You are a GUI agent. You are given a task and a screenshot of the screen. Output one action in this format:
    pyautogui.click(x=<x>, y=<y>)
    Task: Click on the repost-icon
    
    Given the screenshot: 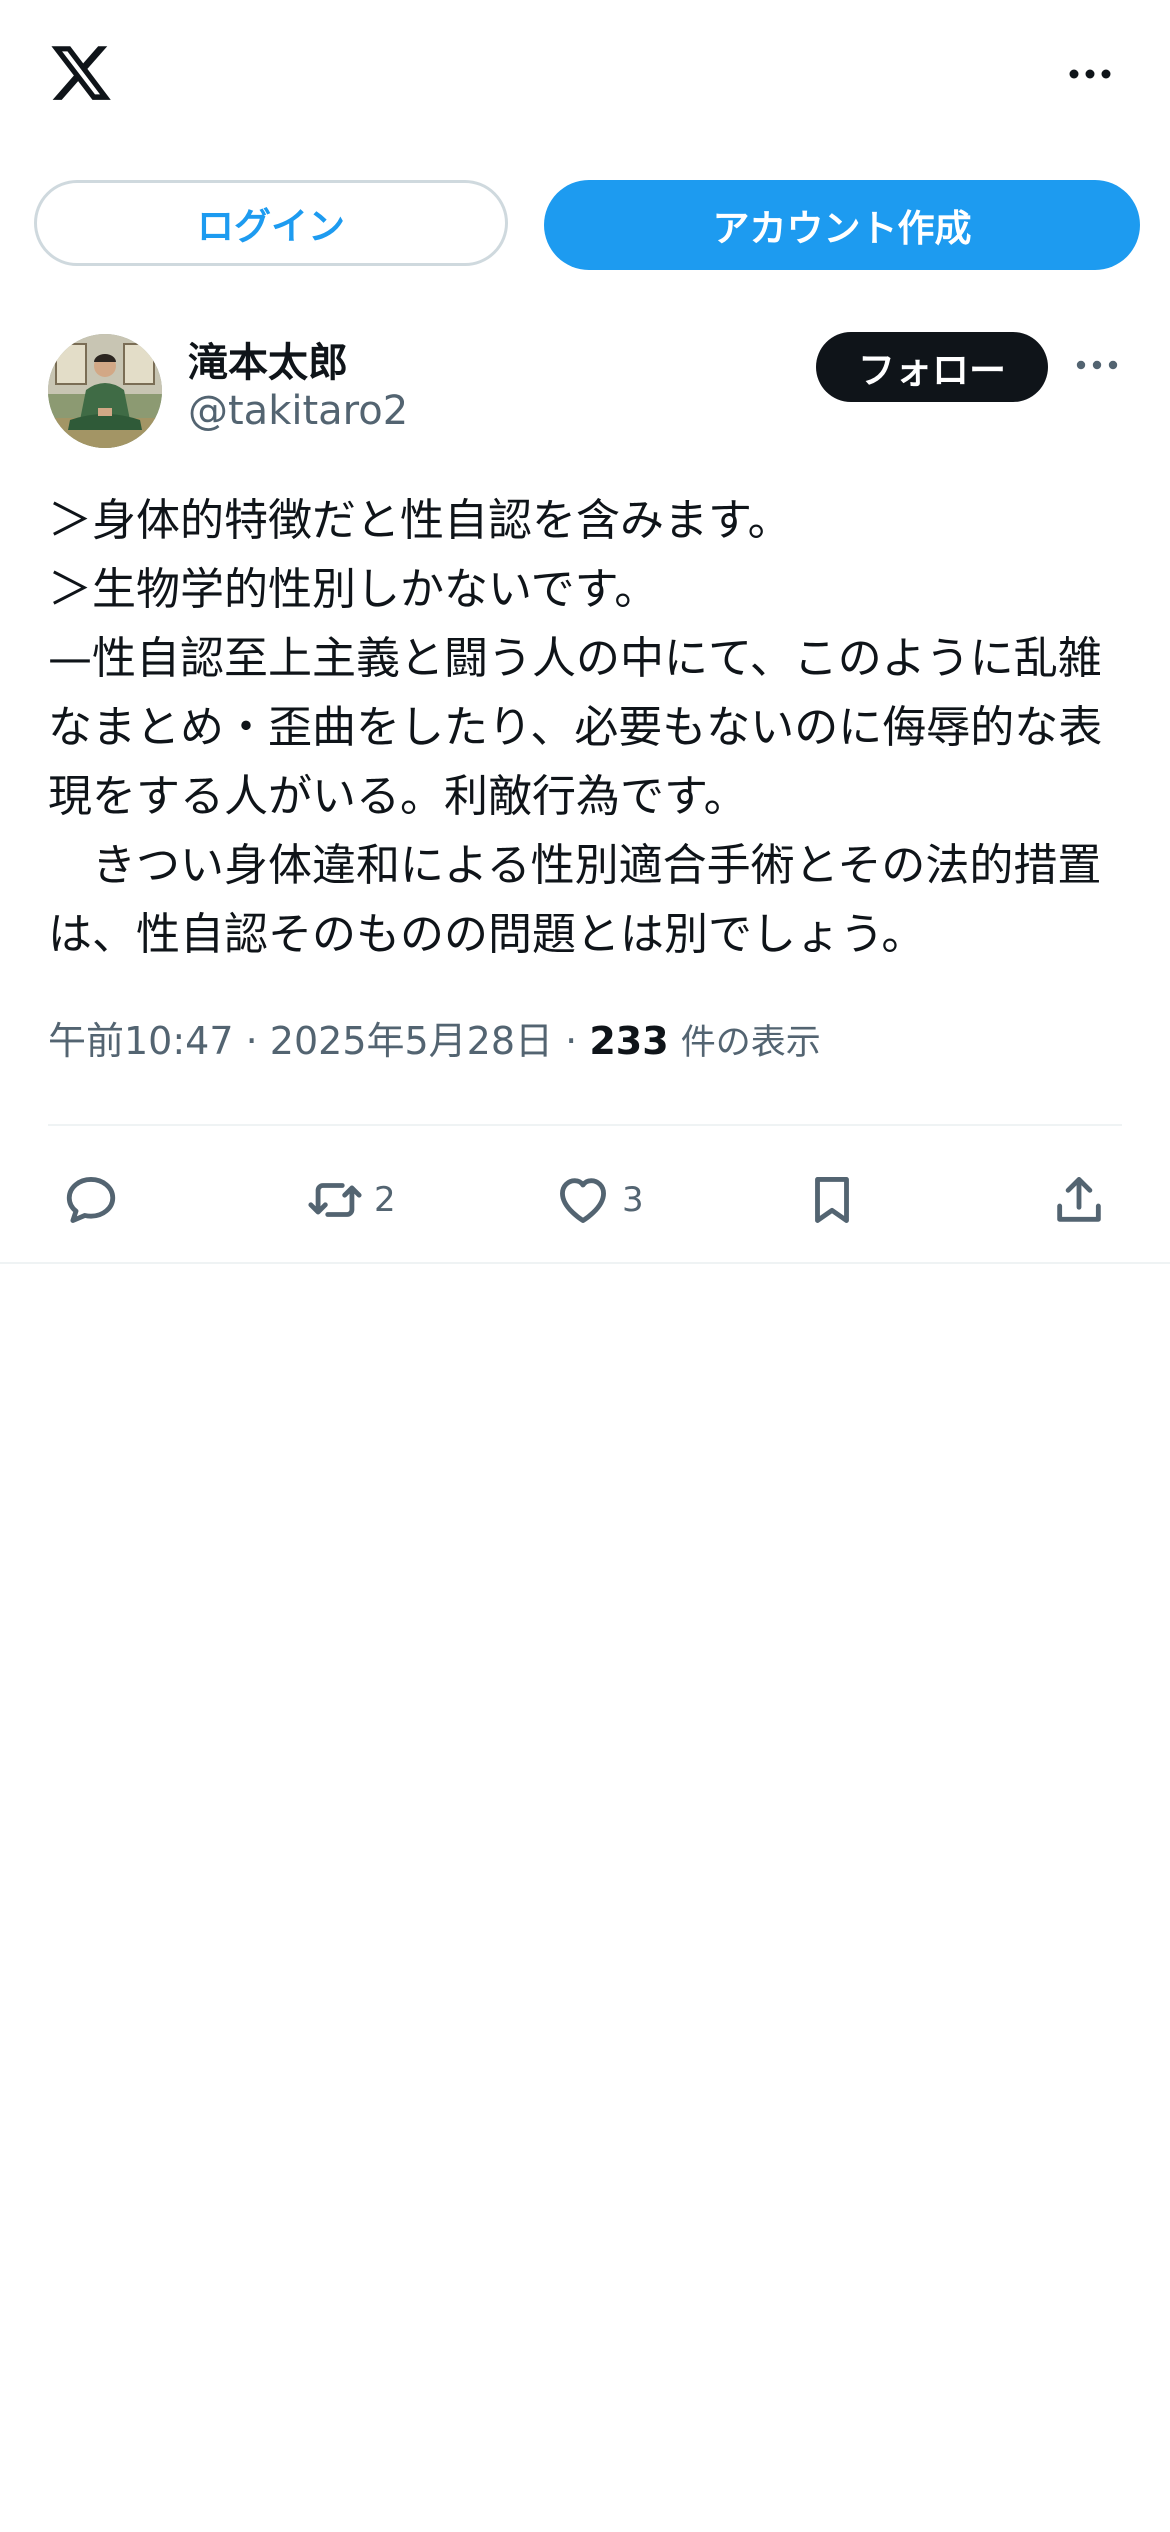 What is the action you would take?
    pyautogui.click(x=335, y=1200)
    